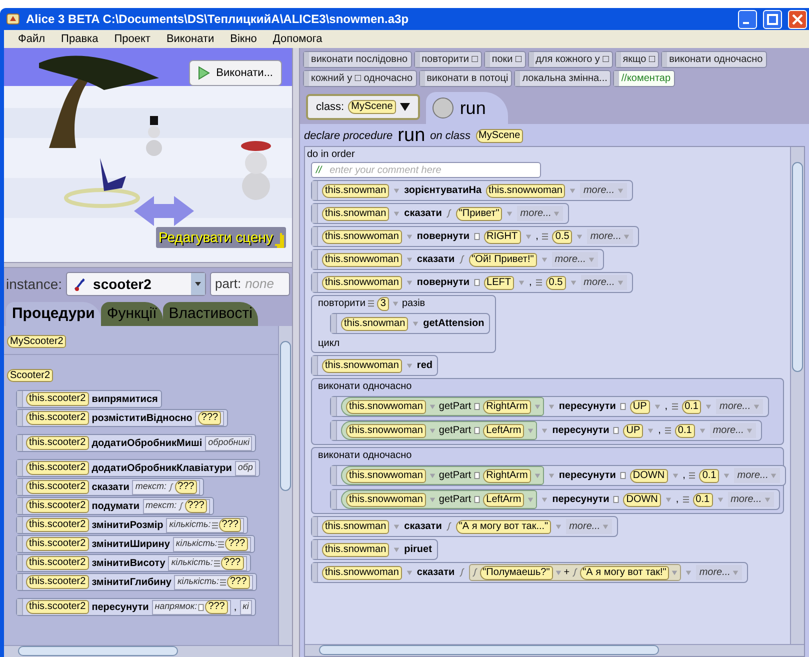 Image resolution: width=809 pixels, height=657 pixels. What do you see at coordinates (503, 499) in the screenshot?
I see `enum-tile: LeftArm` at bounding box center [503, 499].